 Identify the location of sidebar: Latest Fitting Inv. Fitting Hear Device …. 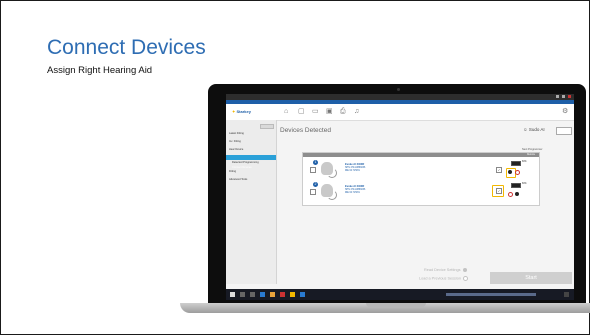
(251, 202).